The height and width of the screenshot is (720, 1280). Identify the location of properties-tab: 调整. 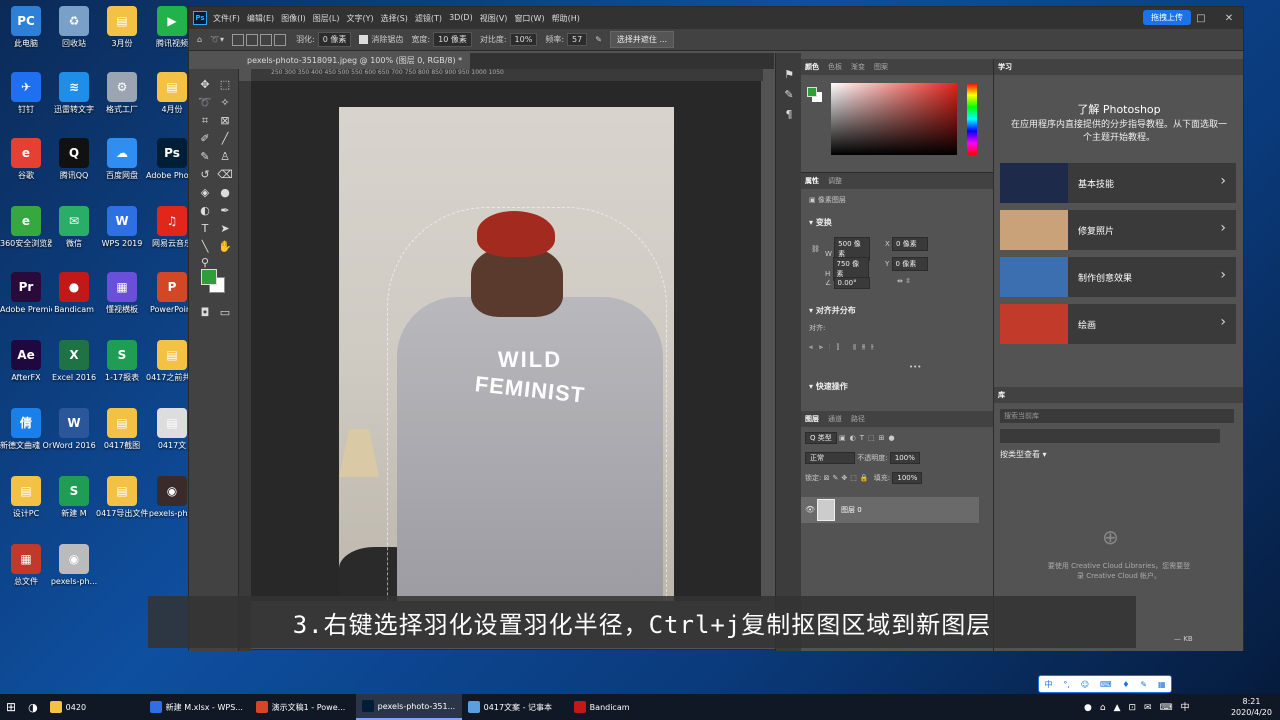
(835, 181).